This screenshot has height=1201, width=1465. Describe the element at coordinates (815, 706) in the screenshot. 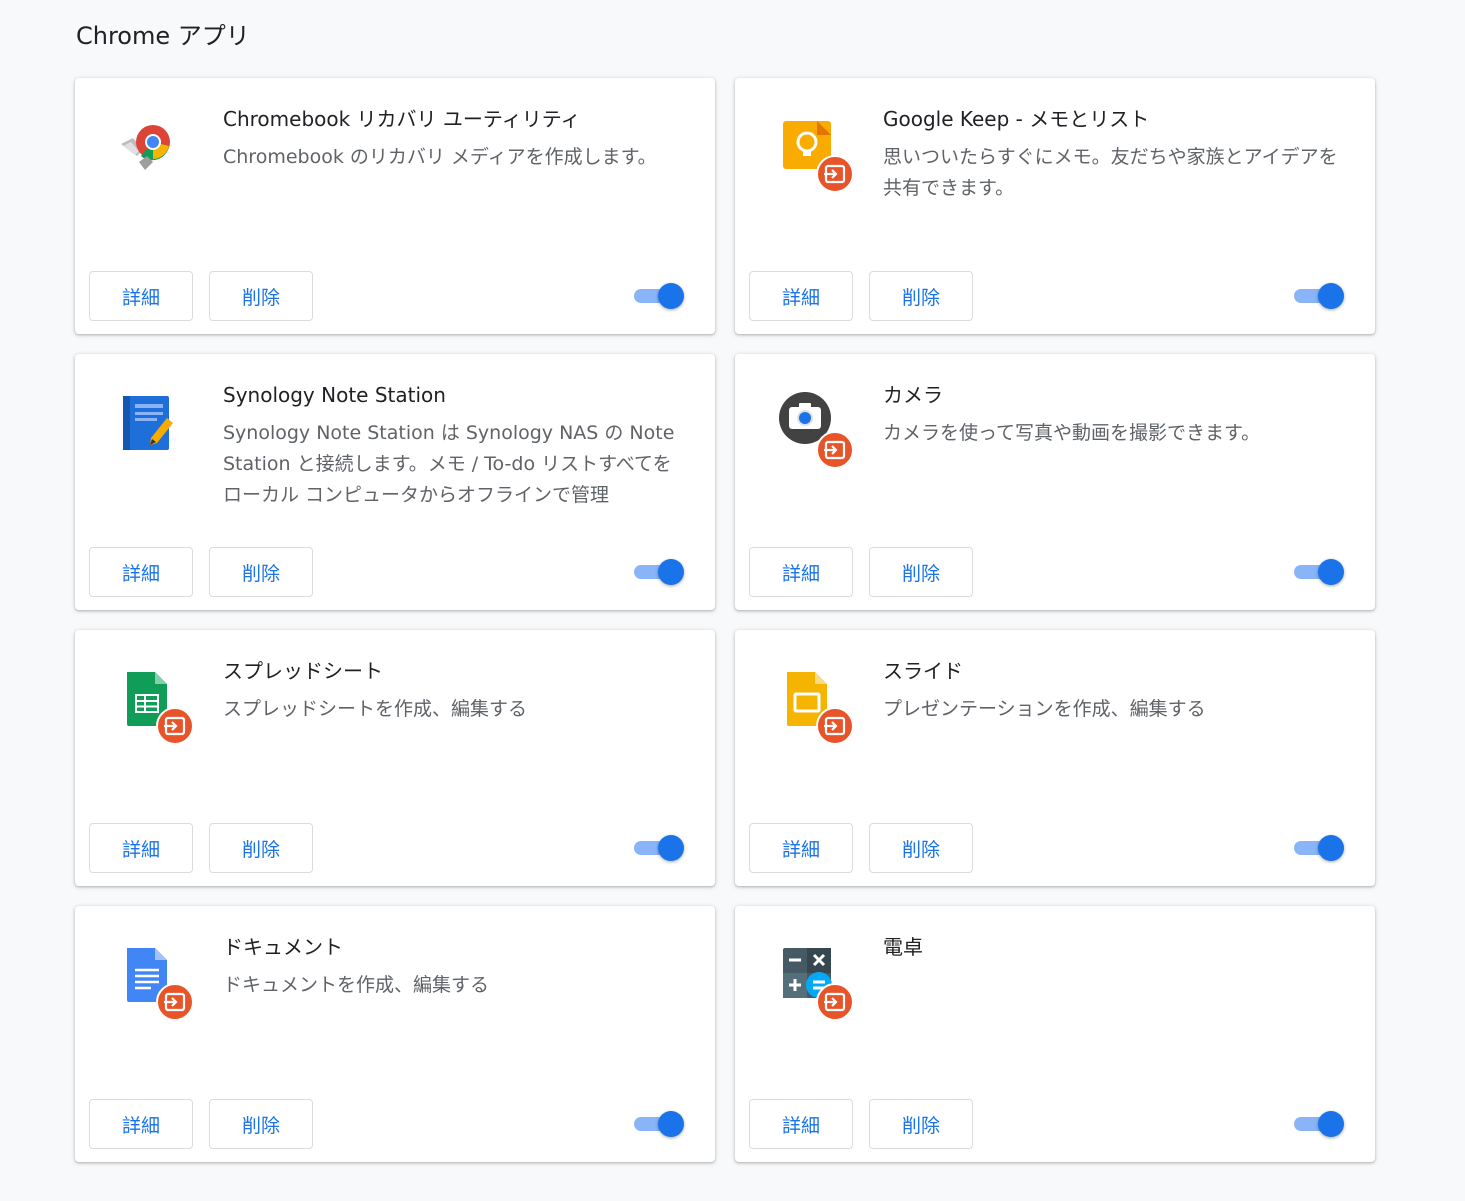

I see `slides-icon` at that location.